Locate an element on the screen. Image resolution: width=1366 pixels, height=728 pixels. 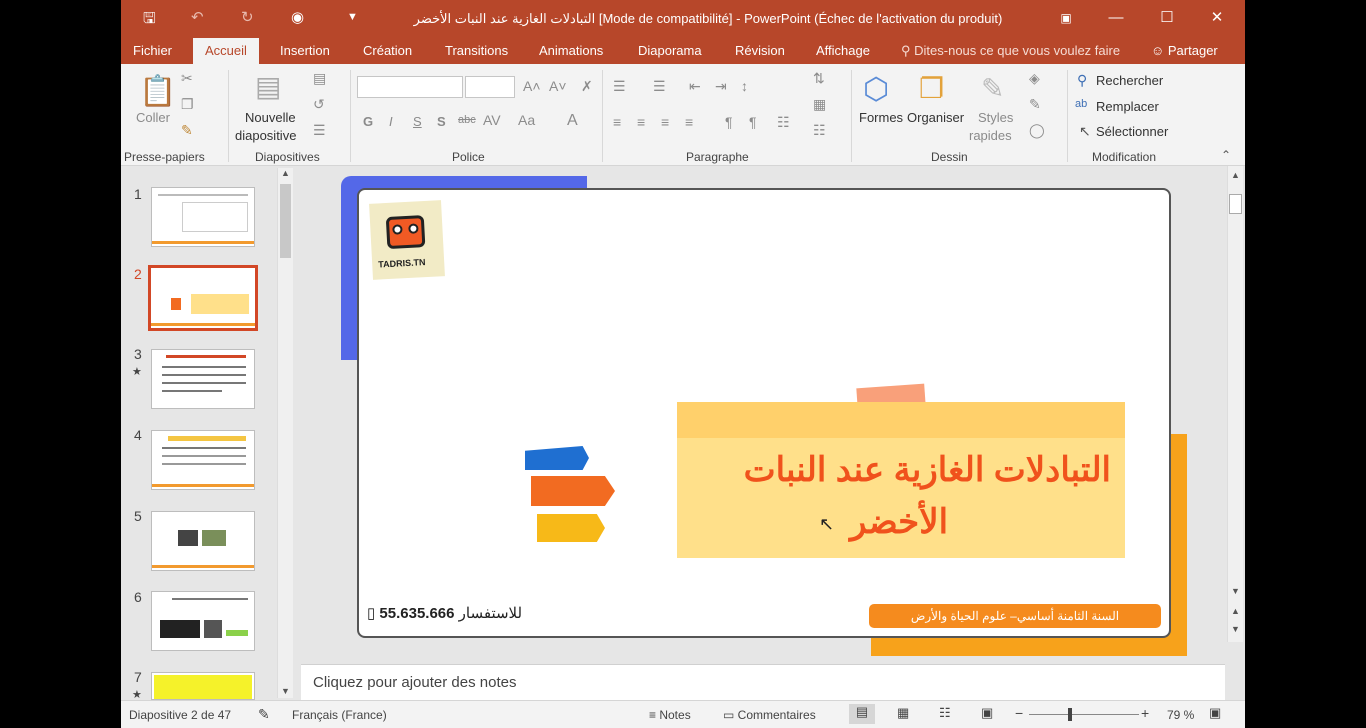
tab-fichier: Fichier is located at coordinates (152, 51).